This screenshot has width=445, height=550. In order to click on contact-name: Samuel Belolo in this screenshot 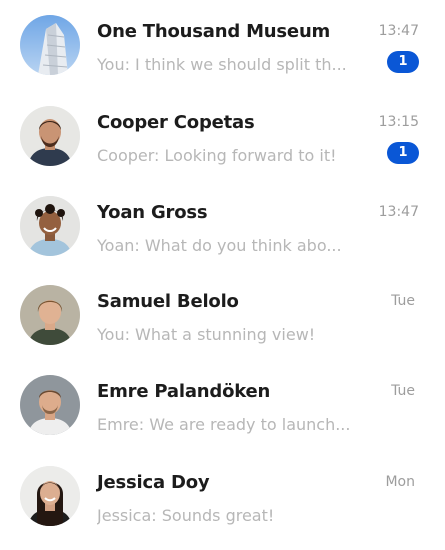, I will do `click(168, 301)`.